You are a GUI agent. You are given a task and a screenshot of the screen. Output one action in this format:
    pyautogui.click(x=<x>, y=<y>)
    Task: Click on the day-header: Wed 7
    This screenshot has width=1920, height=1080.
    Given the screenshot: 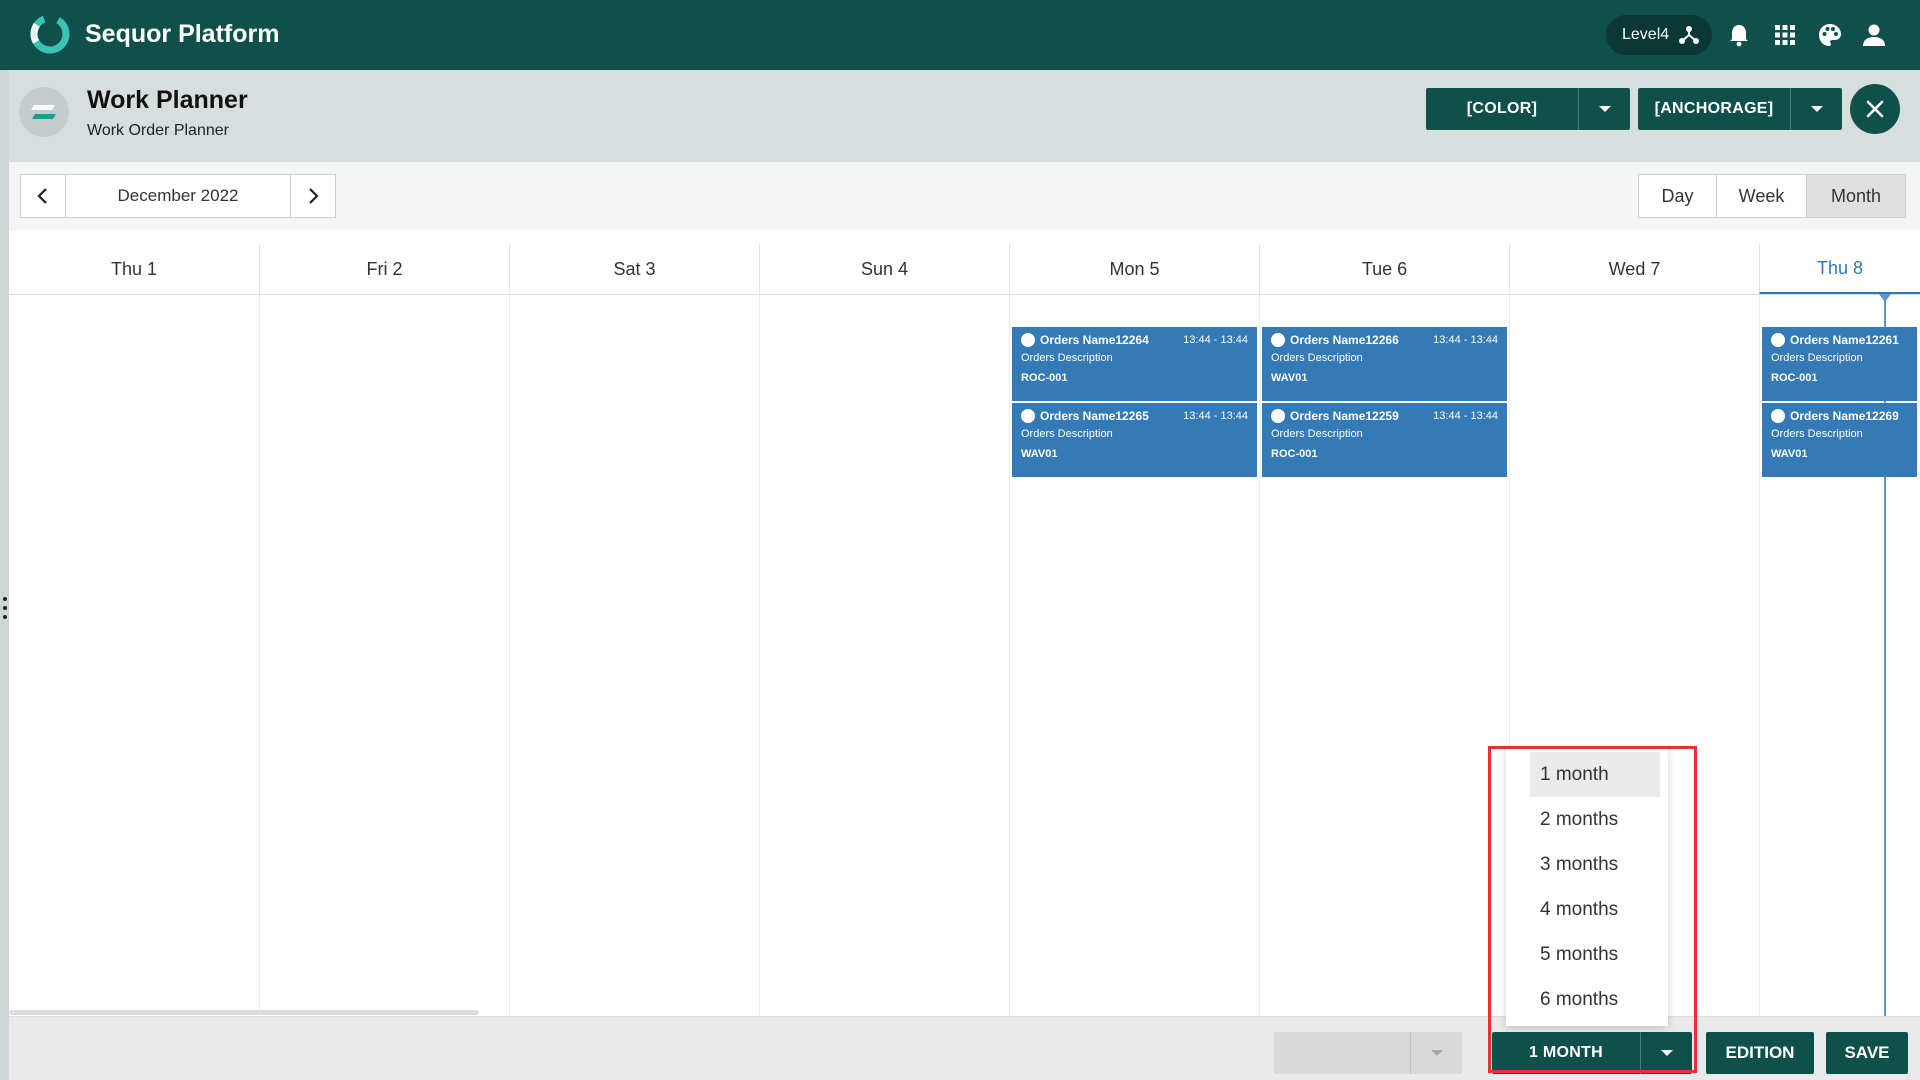 What is the action you would take?
    pyautogui.click(x=1634, y=269)
    